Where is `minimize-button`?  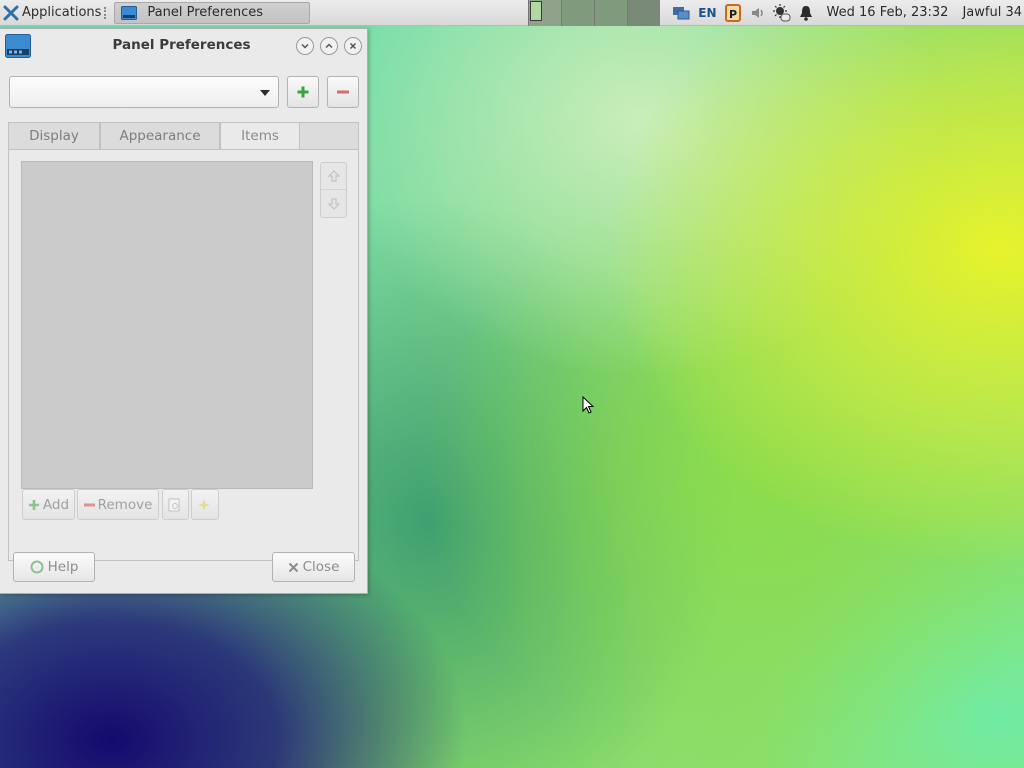 minimize-button is located at coordinates (305, 46).